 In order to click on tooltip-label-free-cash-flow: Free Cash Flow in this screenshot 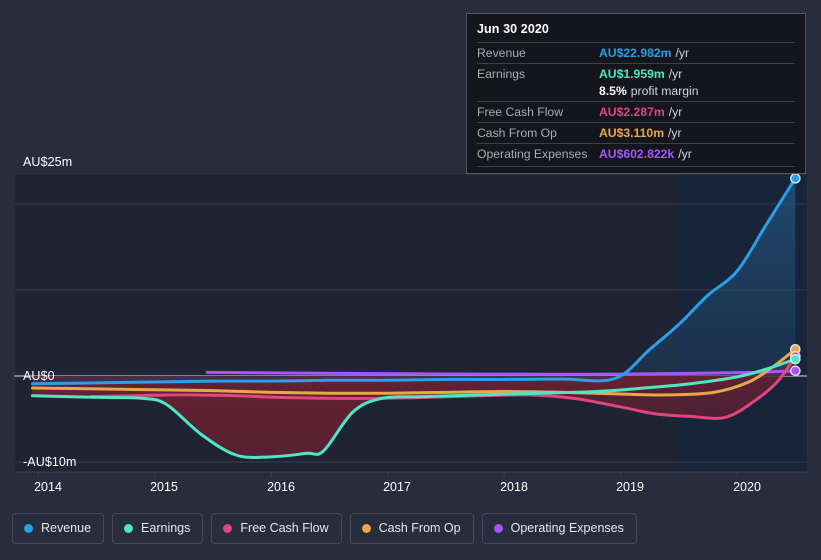, I will do `click(520, 112)`.